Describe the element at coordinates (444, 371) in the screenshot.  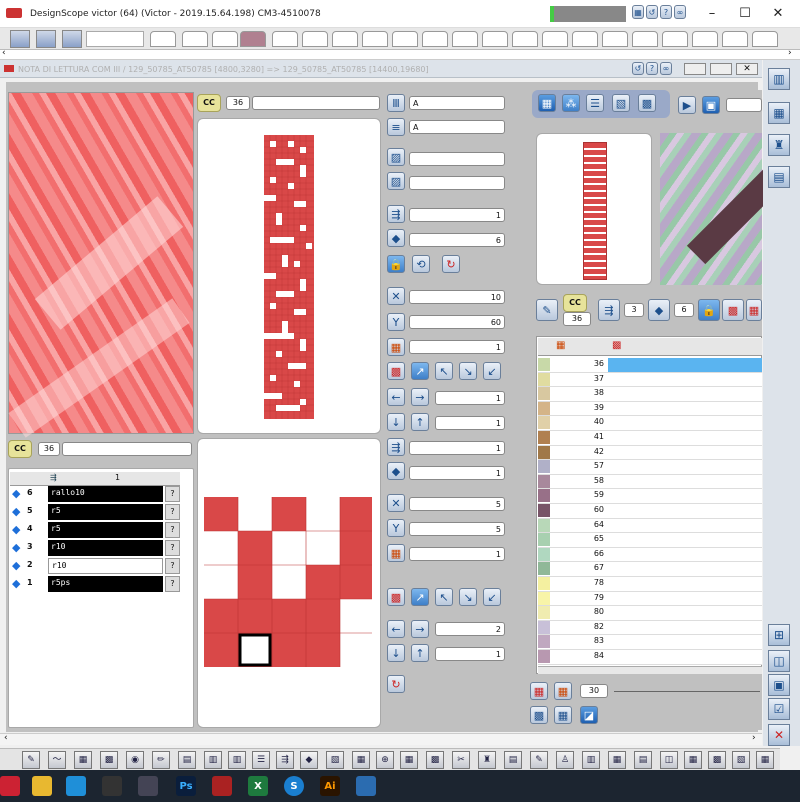
I see `arrow-nw-icon: ↖` at that location.